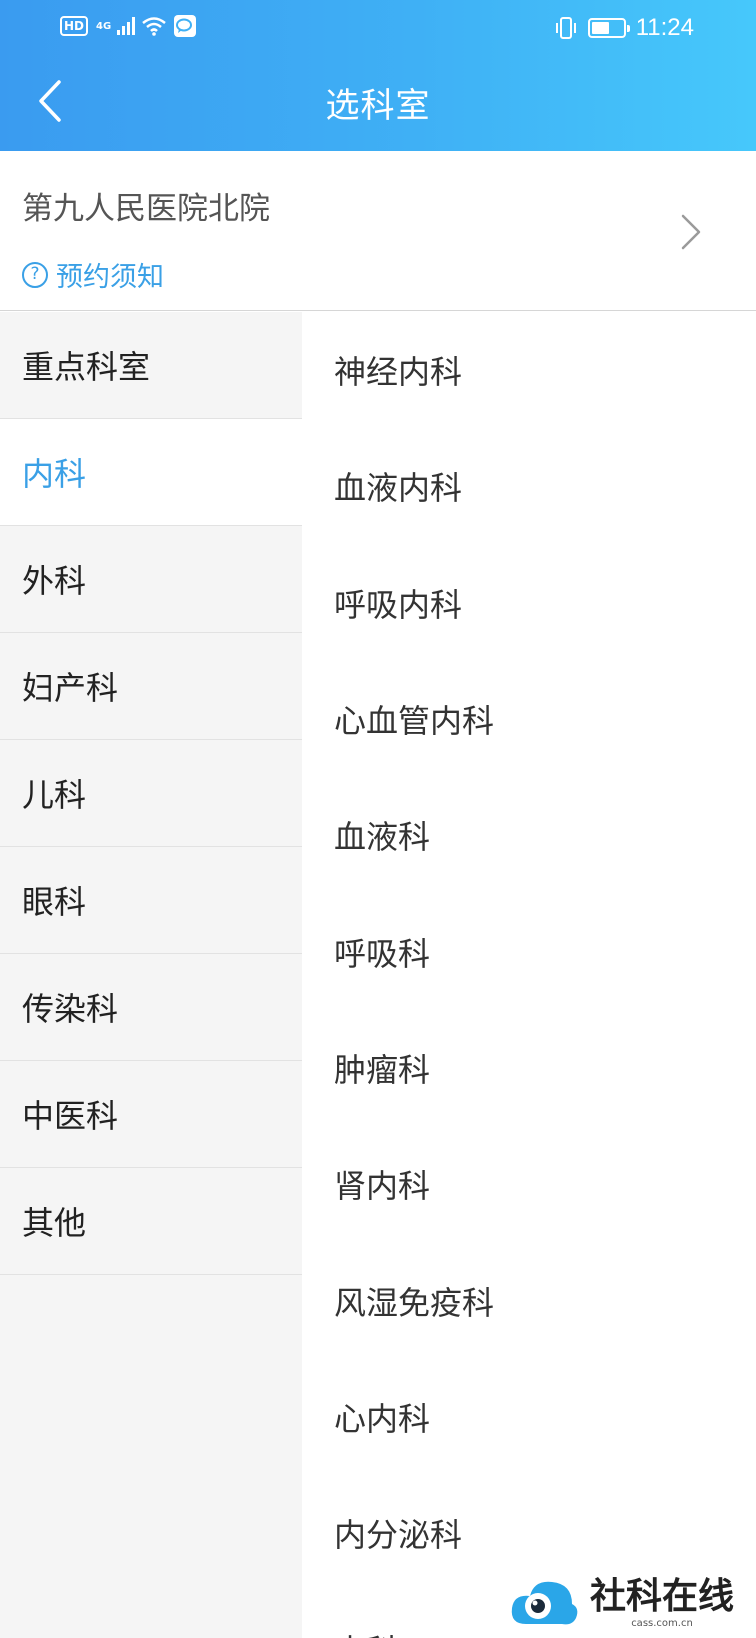 The width and height of the screenshot is (756, 1638). I want to click on department-item: 心内科, so click(529, 1417).